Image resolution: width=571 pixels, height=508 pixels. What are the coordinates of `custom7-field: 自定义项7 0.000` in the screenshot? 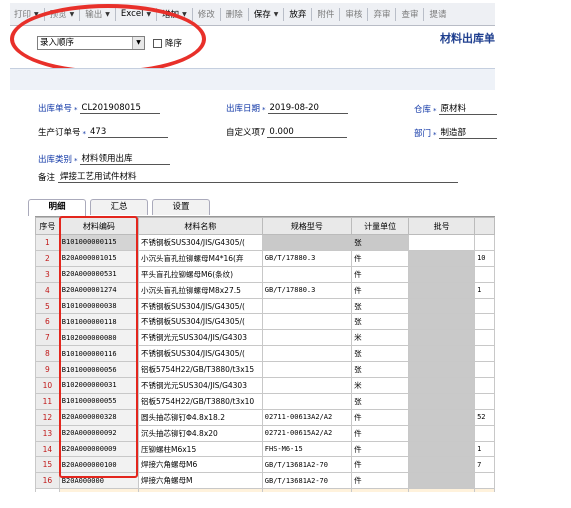 It's located at (287, 132).